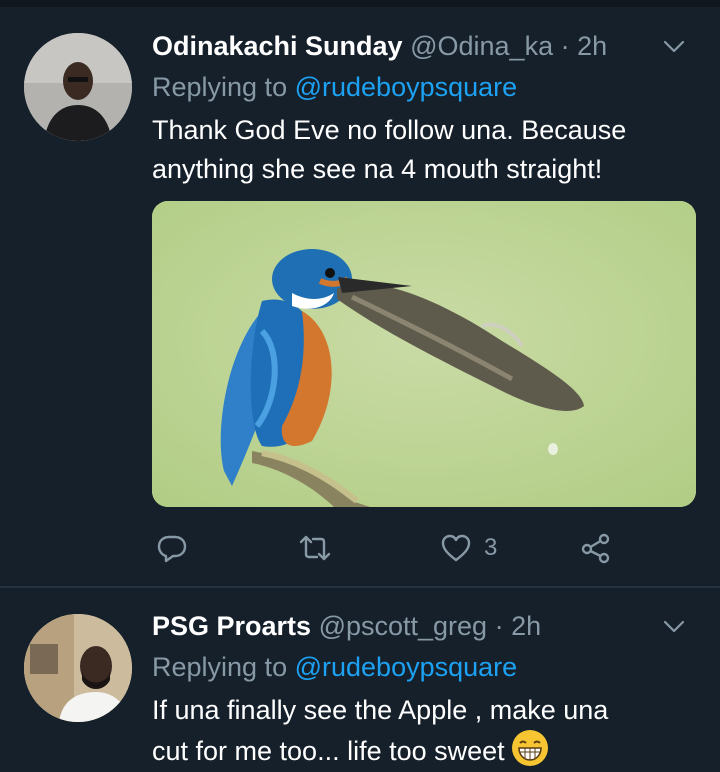 The width and height of the screenshot is (720, 772). I want to click on reply-icon, so click(172, 549).